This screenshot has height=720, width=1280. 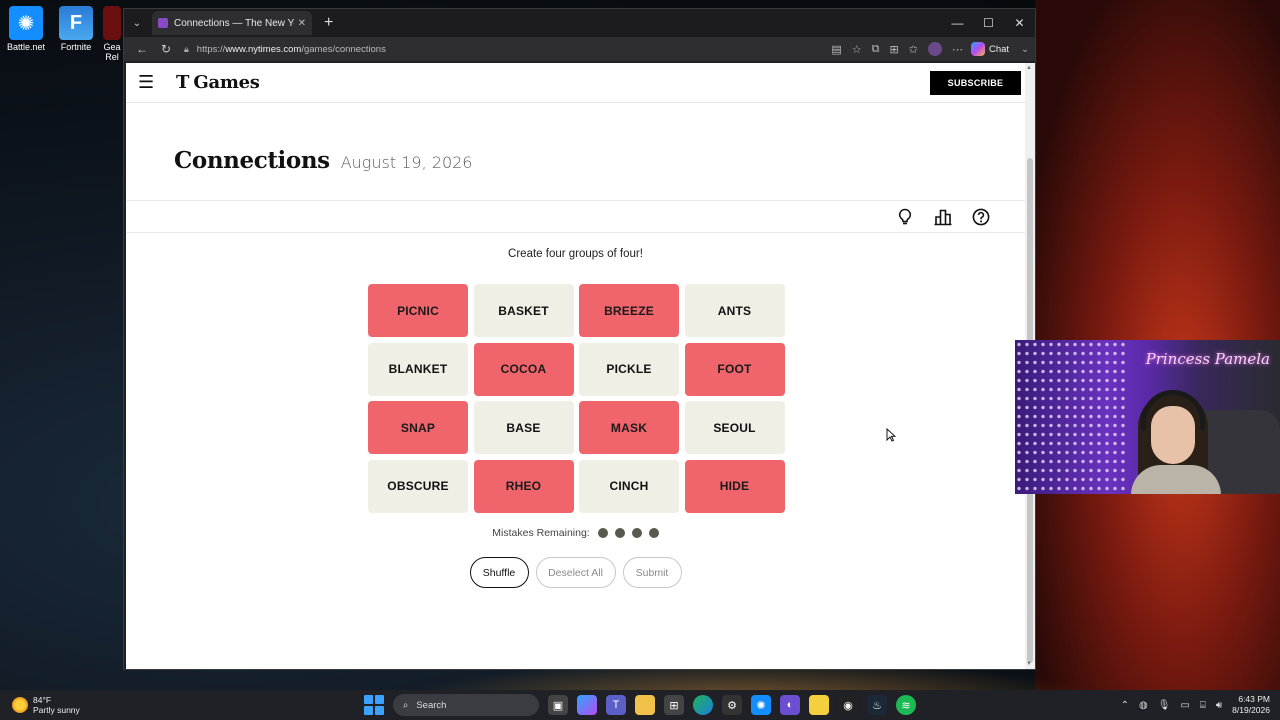 I want to click on file-explorer-icon, so click(x=645, y=705).